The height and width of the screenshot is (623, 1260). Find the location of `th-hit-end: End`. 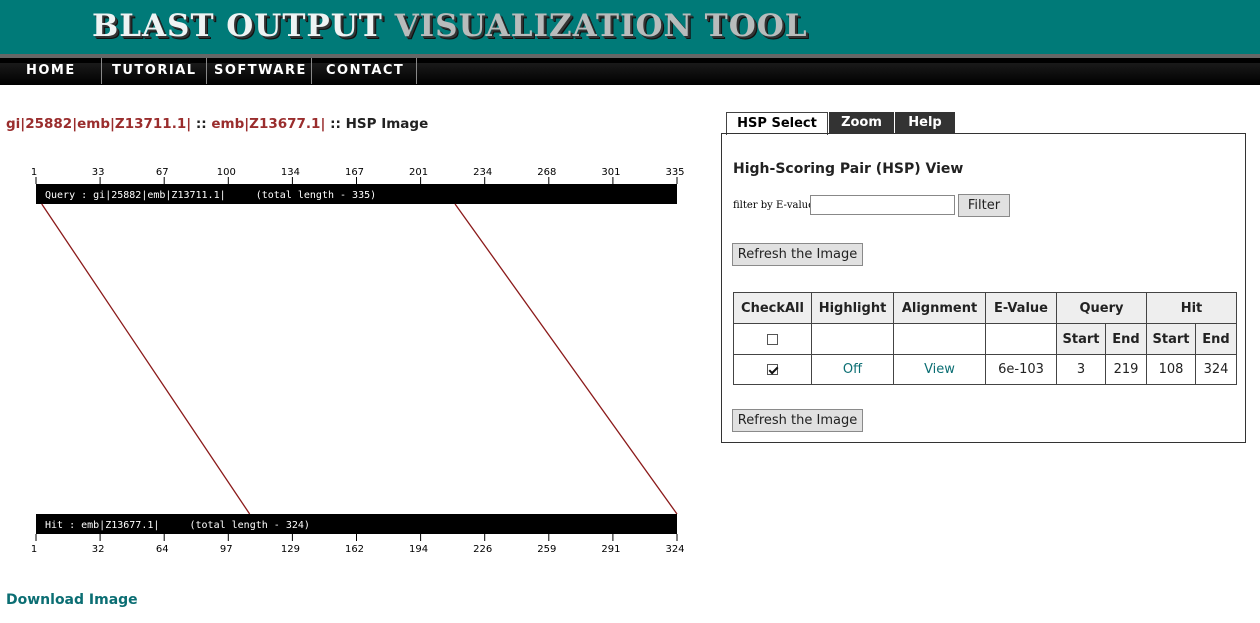

th-hit-end: End is located at coordinates (1216, 339).